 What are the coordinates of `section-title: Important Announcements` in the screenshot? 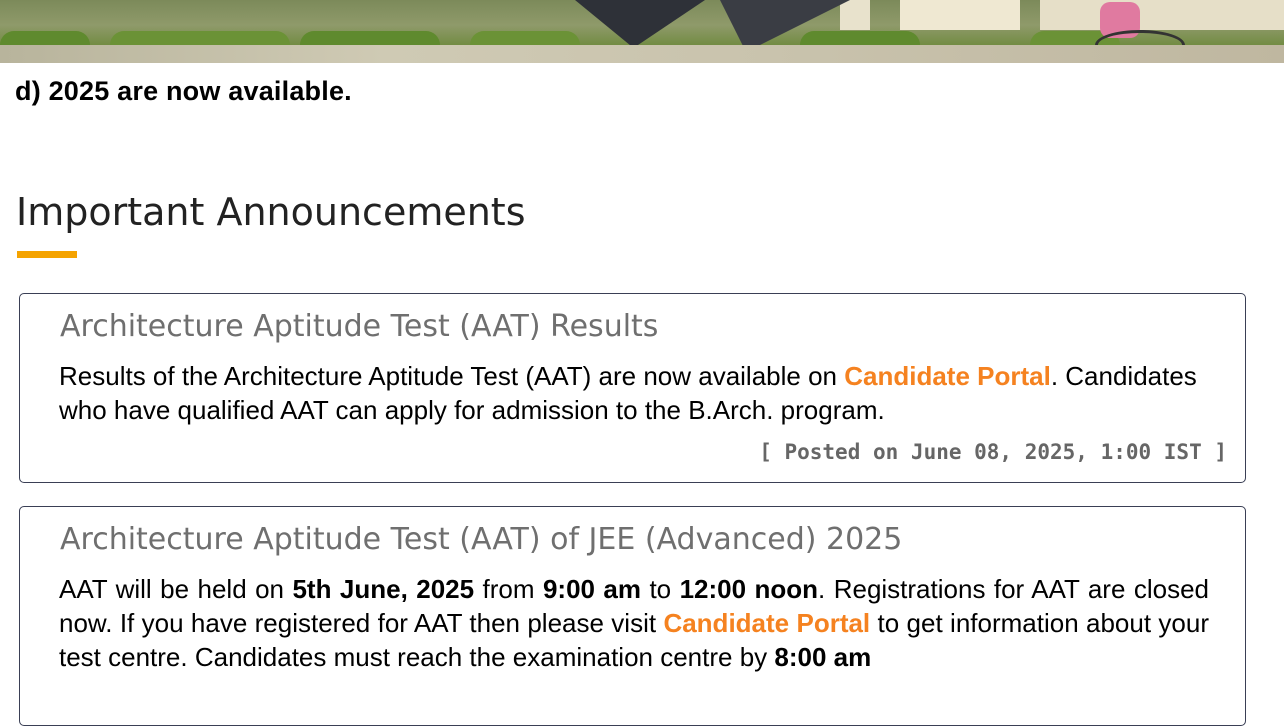 It's located at (271, 212).